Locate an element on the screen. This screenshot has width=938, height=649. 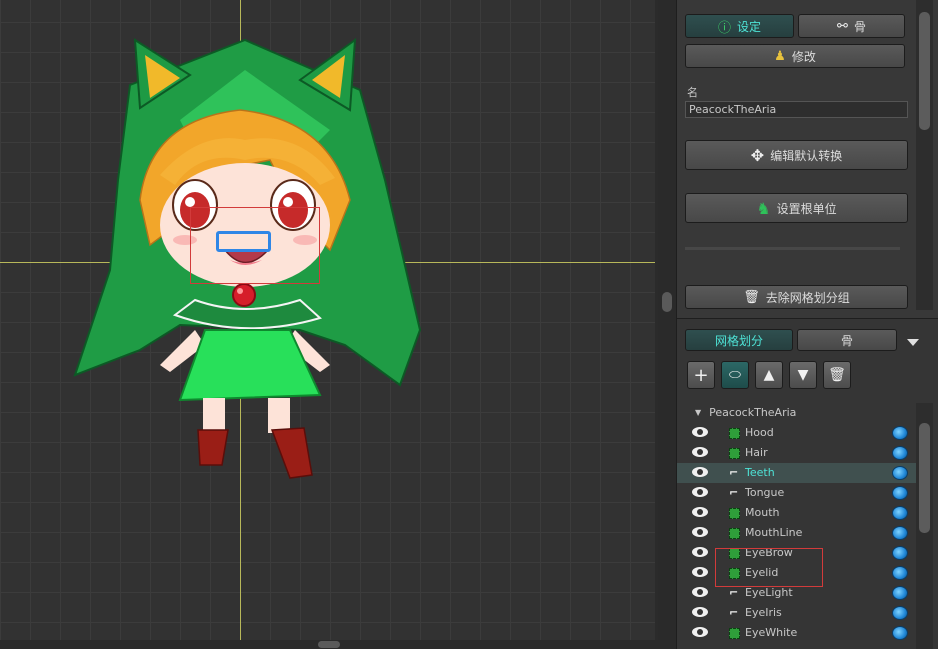
tree-row-label: Hair is located at coordinates (756, 452).